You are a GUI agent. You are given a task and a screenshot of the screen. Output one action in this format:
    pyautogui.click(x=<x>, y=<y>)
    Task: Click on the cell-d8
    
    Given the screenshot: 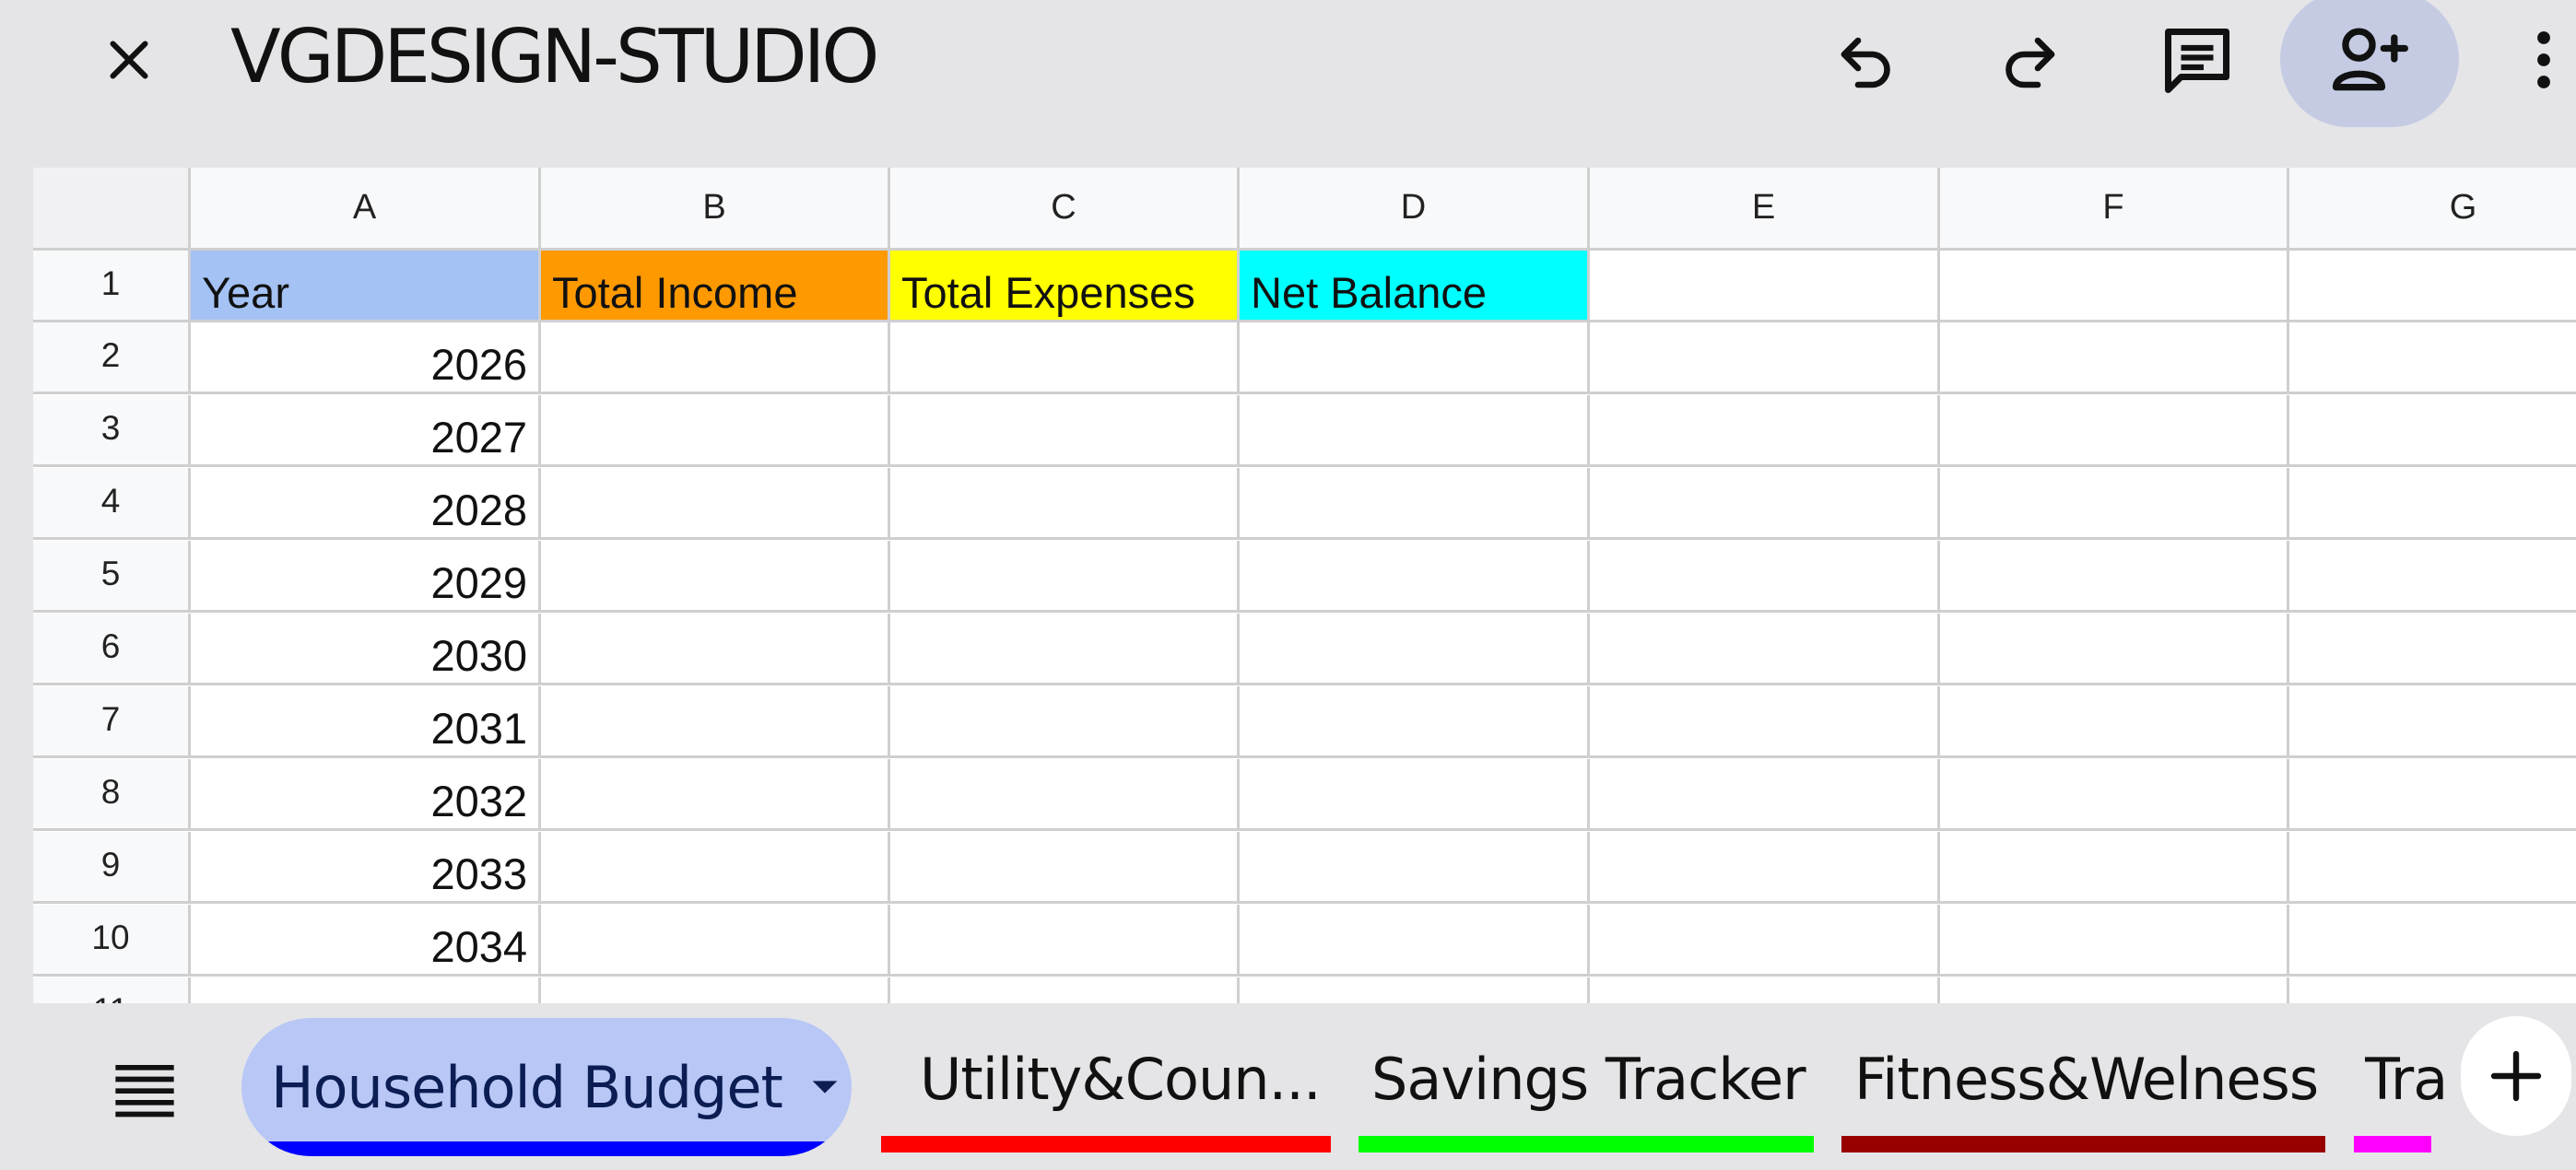 What is the action you would take?
    pyautogui.click(x=1415, y=795)
    